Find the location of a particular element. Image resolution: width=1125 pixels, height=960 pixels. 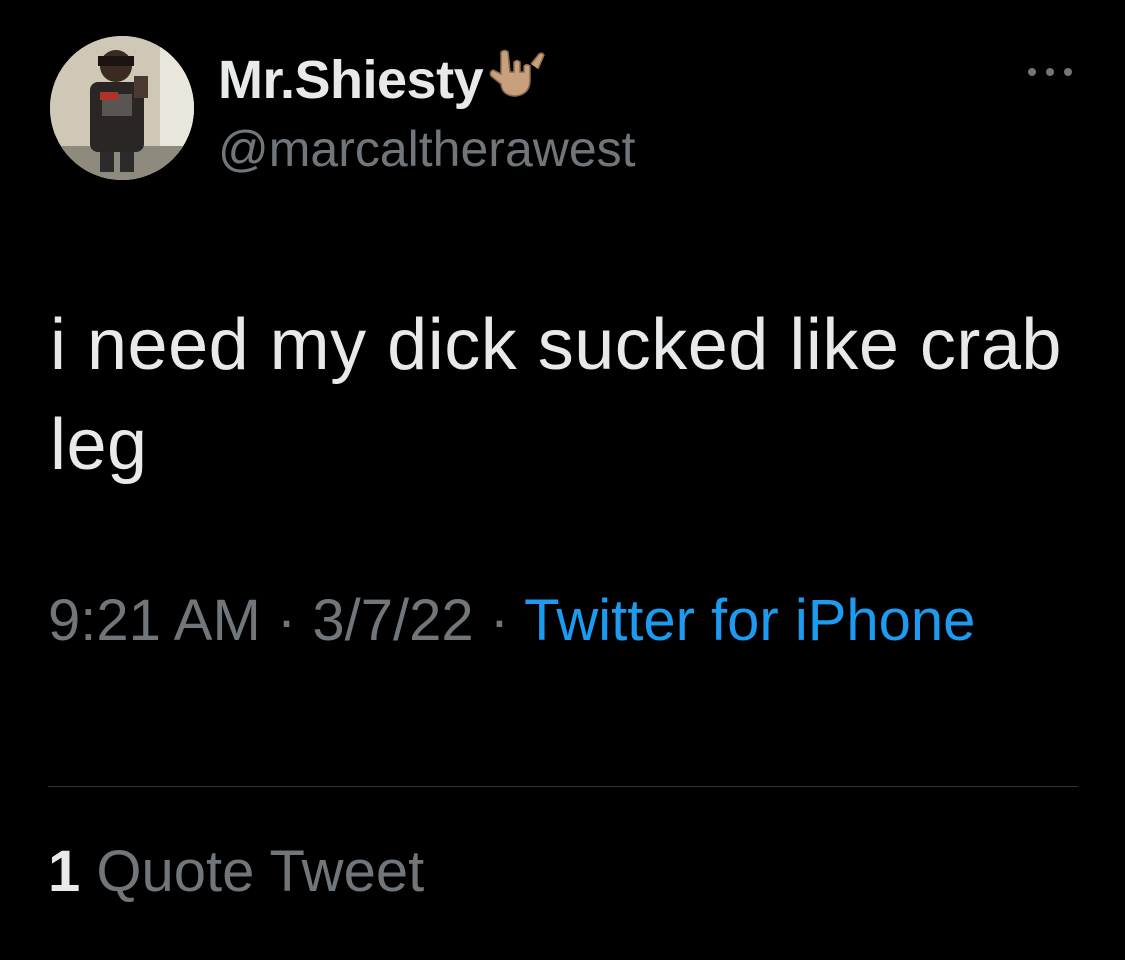

display-name: Mr.Shiesty is located at coordinates (381, 79).